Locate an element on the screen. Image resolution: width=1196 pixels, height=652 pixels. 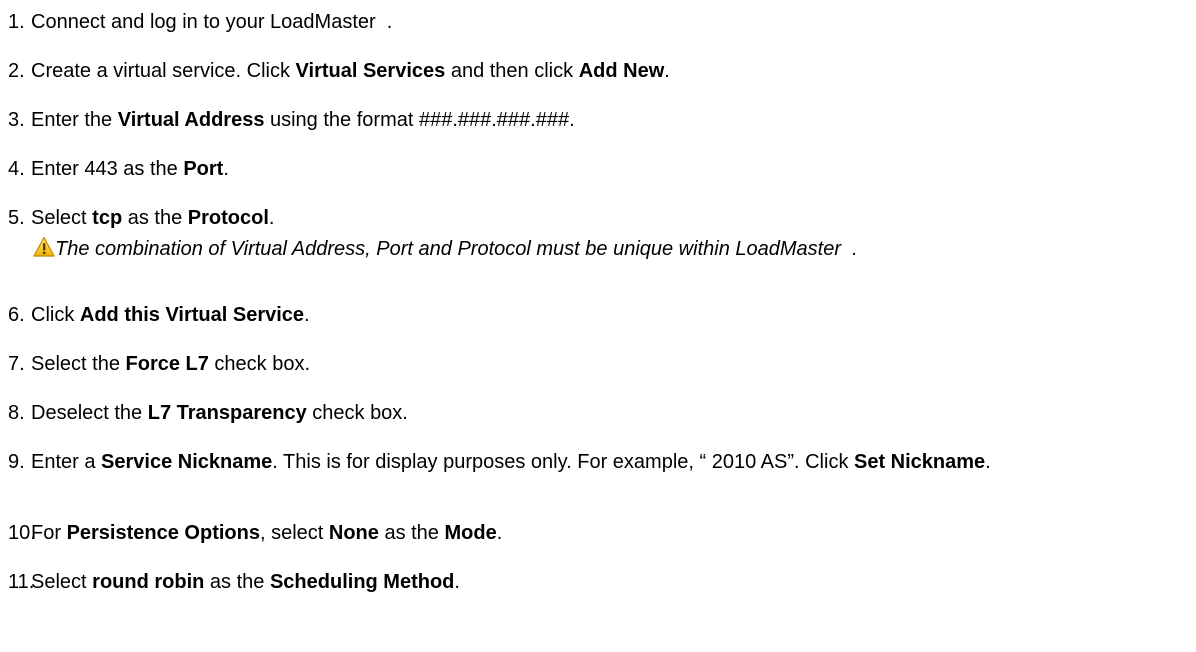
bold-term: Mode is located at coordinates (470, 533).